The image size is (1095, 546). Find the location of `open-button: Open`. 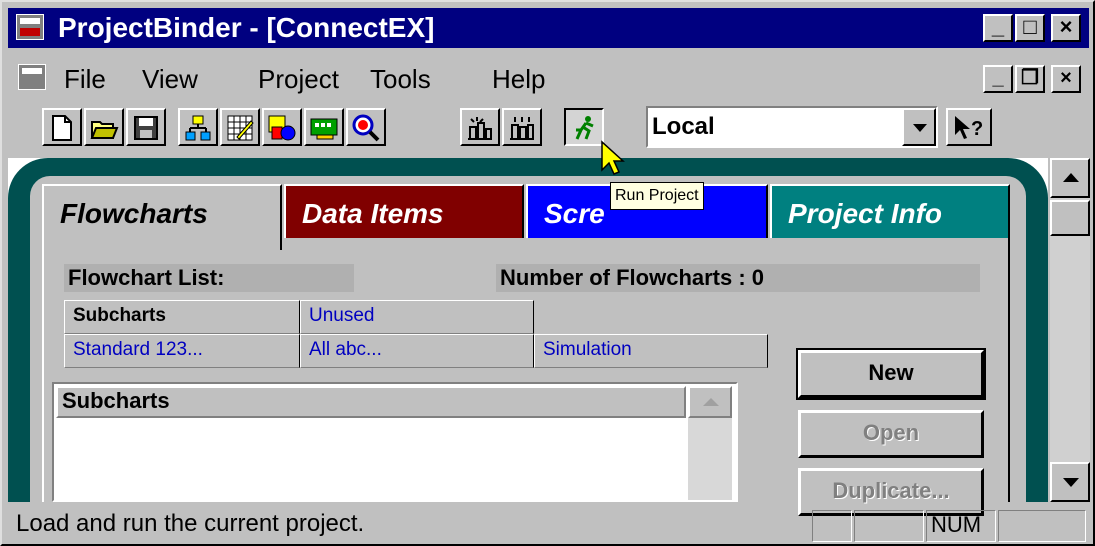

open-button: Open is located at coordinates (891, 434).